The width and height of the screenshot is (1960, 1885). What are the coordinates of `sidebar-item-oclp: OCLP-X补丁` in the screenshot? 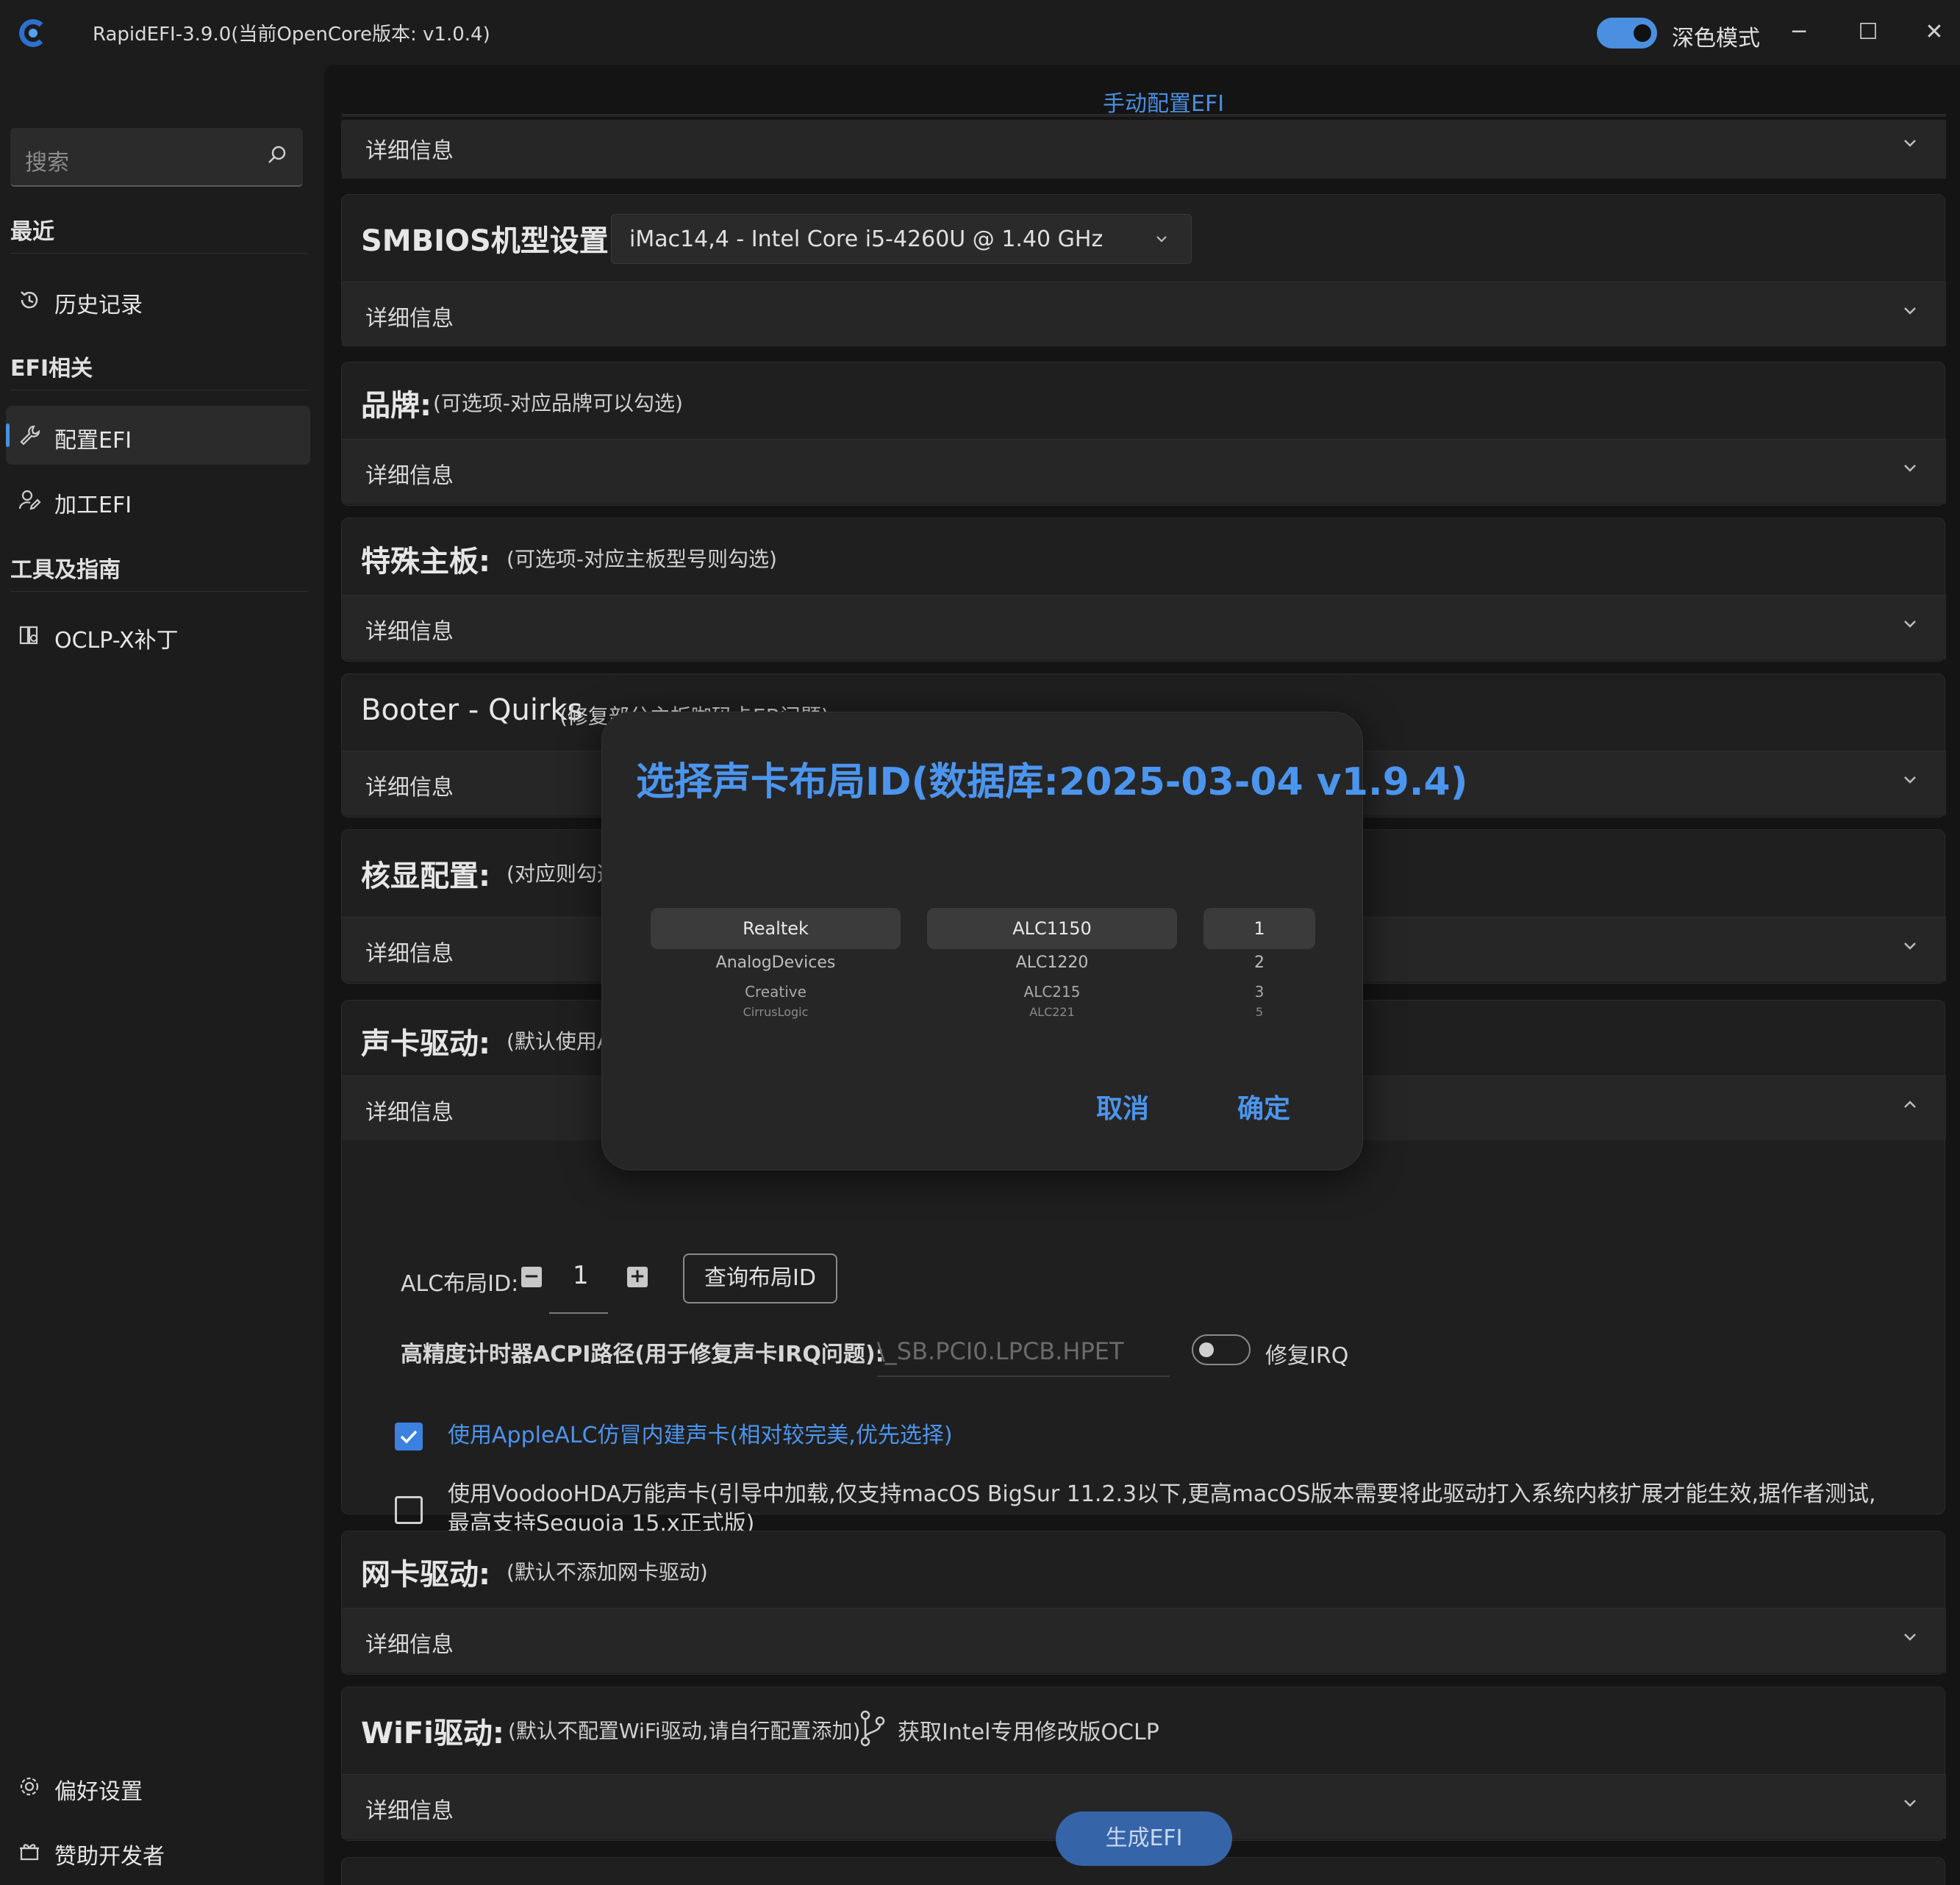 It's located at (158, 635).